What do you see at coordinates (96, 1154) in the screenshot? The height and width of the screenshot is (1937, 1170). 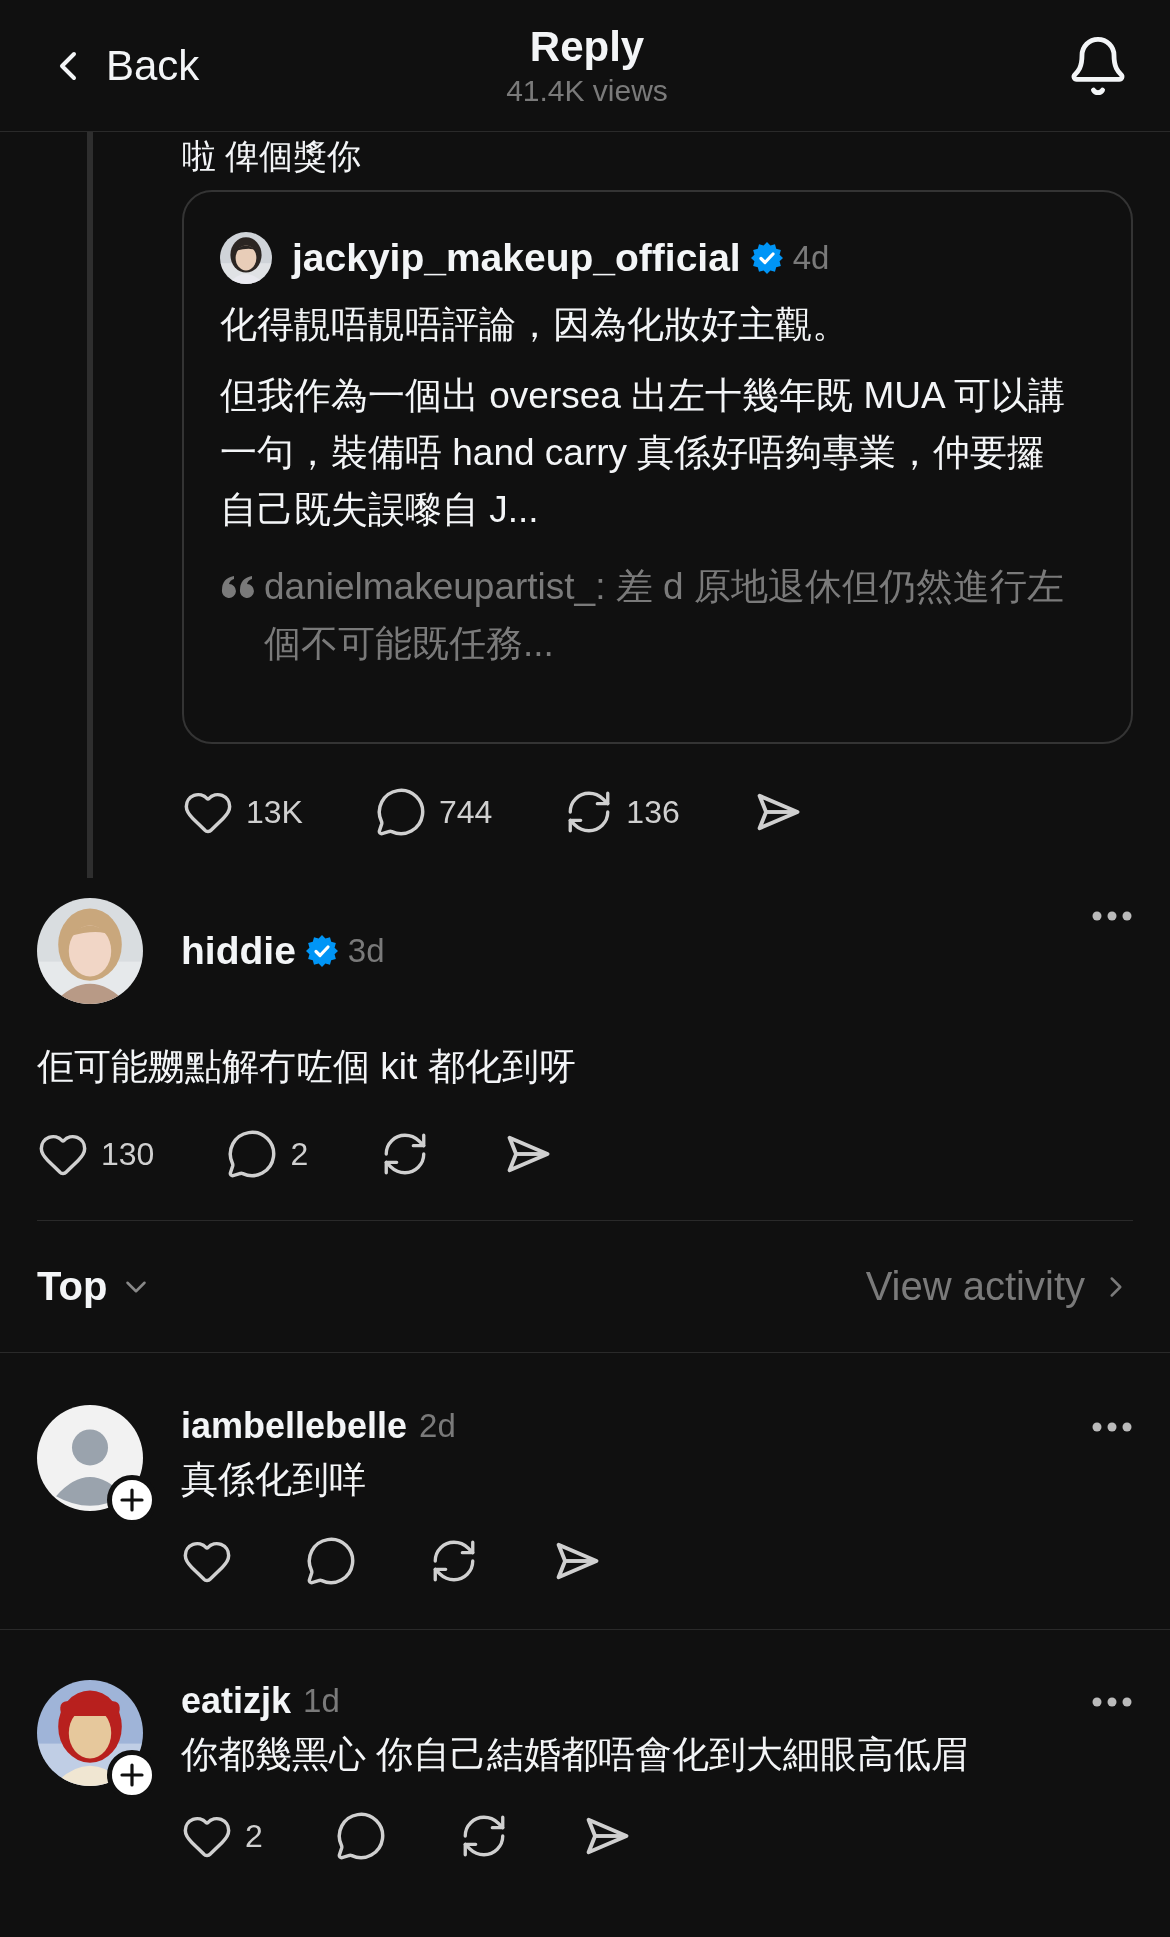 I see `like-button: 130` at bounding box center [96, 1154].